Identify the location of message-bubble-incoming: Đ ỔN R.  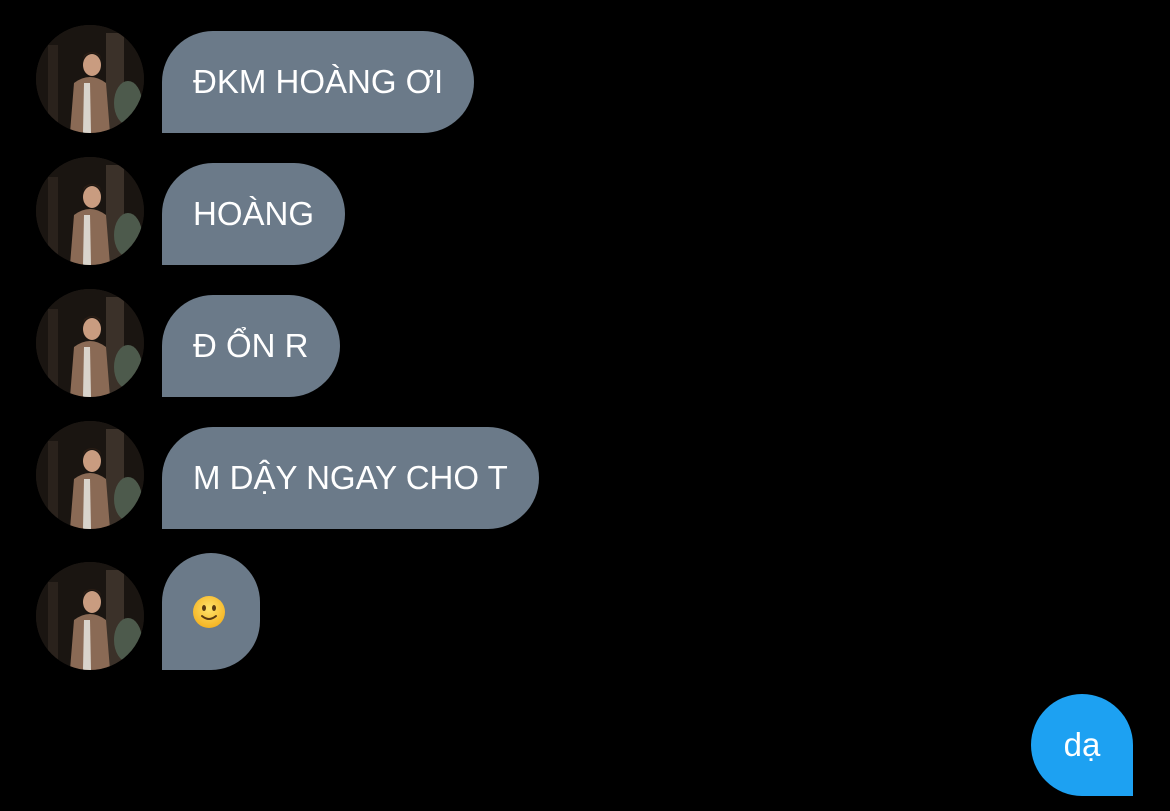
(251, 346).